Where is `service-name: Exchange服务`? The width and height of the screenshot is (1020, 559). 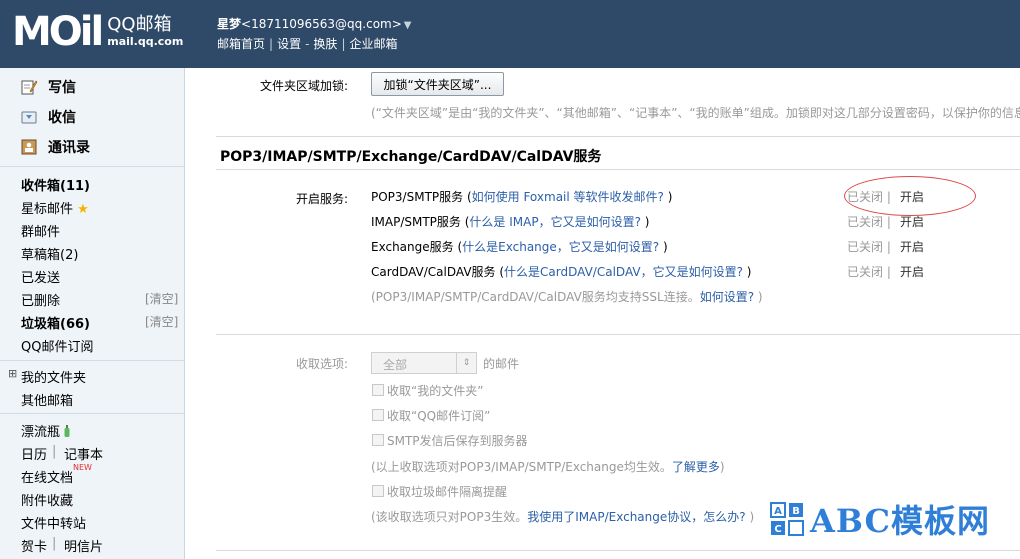
service-name: Exchange服务 is located at coordinates (412, 247).